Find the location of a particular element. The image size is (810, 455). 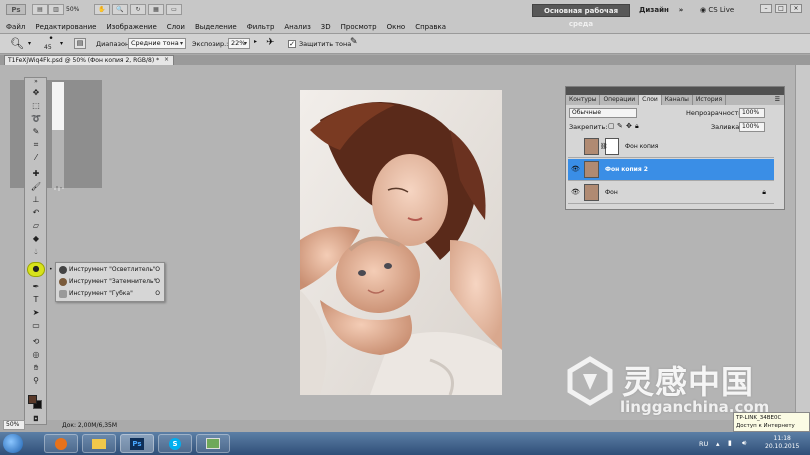

minimize-button: – is located at coordinates (766, 8).